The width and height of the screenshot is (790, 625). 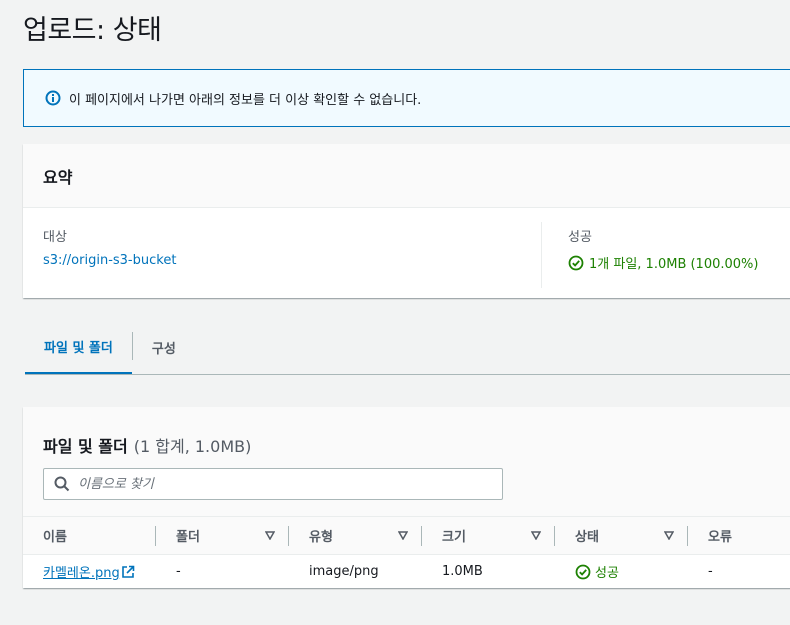 What do you see at coordinates (89, 571) in the screenshot?
I see `file-name-link: 카멜레온.png` at bounding box center [89, 571].